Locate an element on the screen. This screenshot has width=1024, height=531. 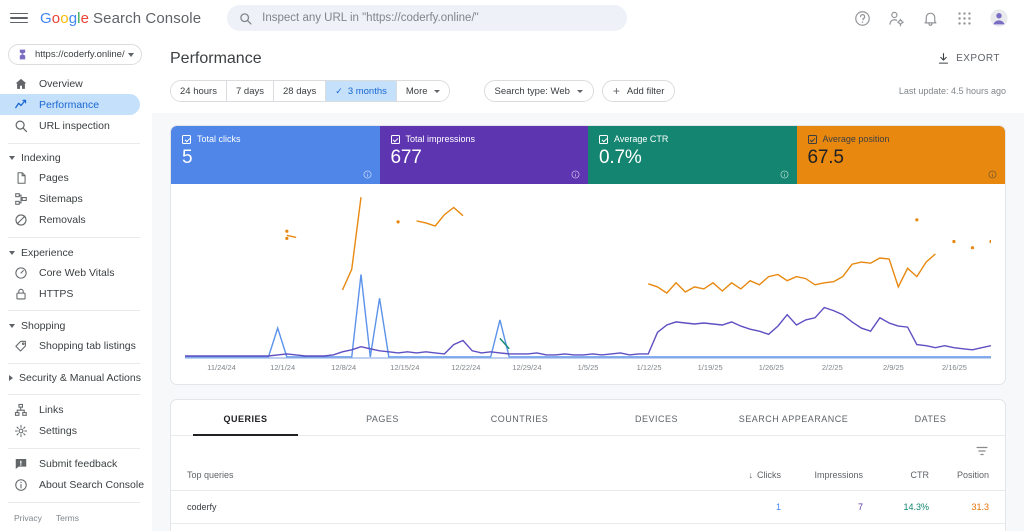
date-range-segmented-control: 24 hours 7 days 28 days ✓ 3 months More is located at coordinates (310, 91).